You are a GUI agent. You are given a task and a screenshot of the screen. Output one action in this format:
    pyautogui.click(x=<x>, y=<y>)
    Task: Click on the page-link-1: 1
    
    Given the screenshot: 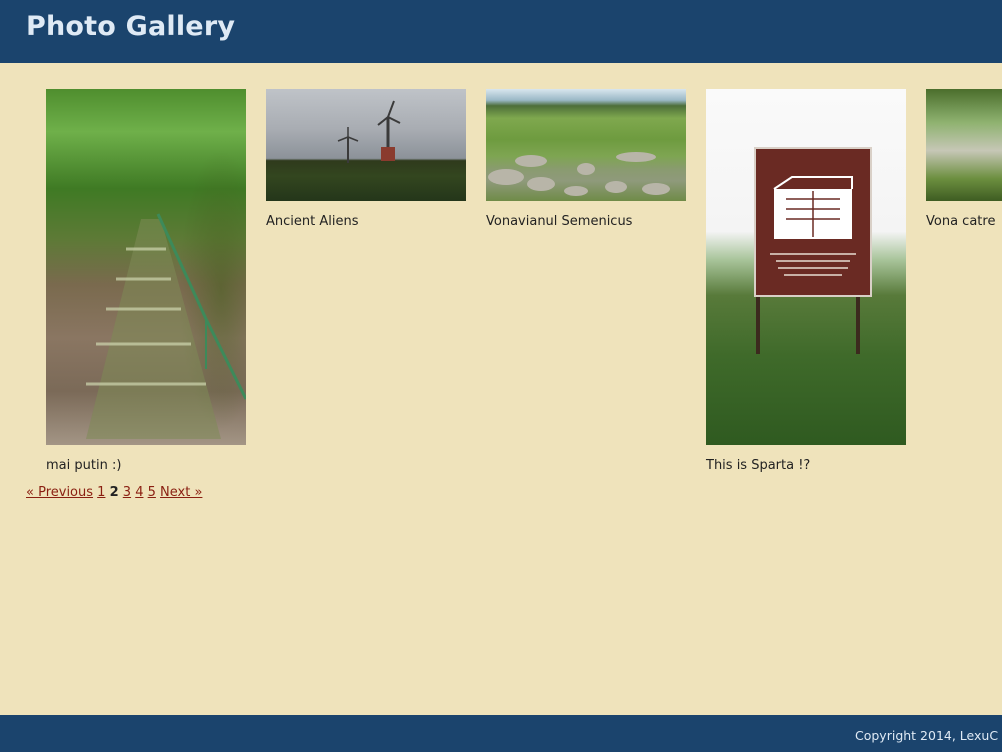 What is the action you would take?
    pyautogui.click(x=101, y=492)
    